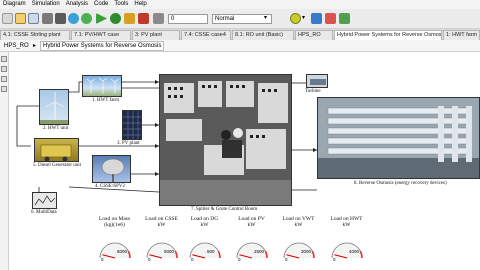  I want to click on control-room-image-icon, so click(225, 140).